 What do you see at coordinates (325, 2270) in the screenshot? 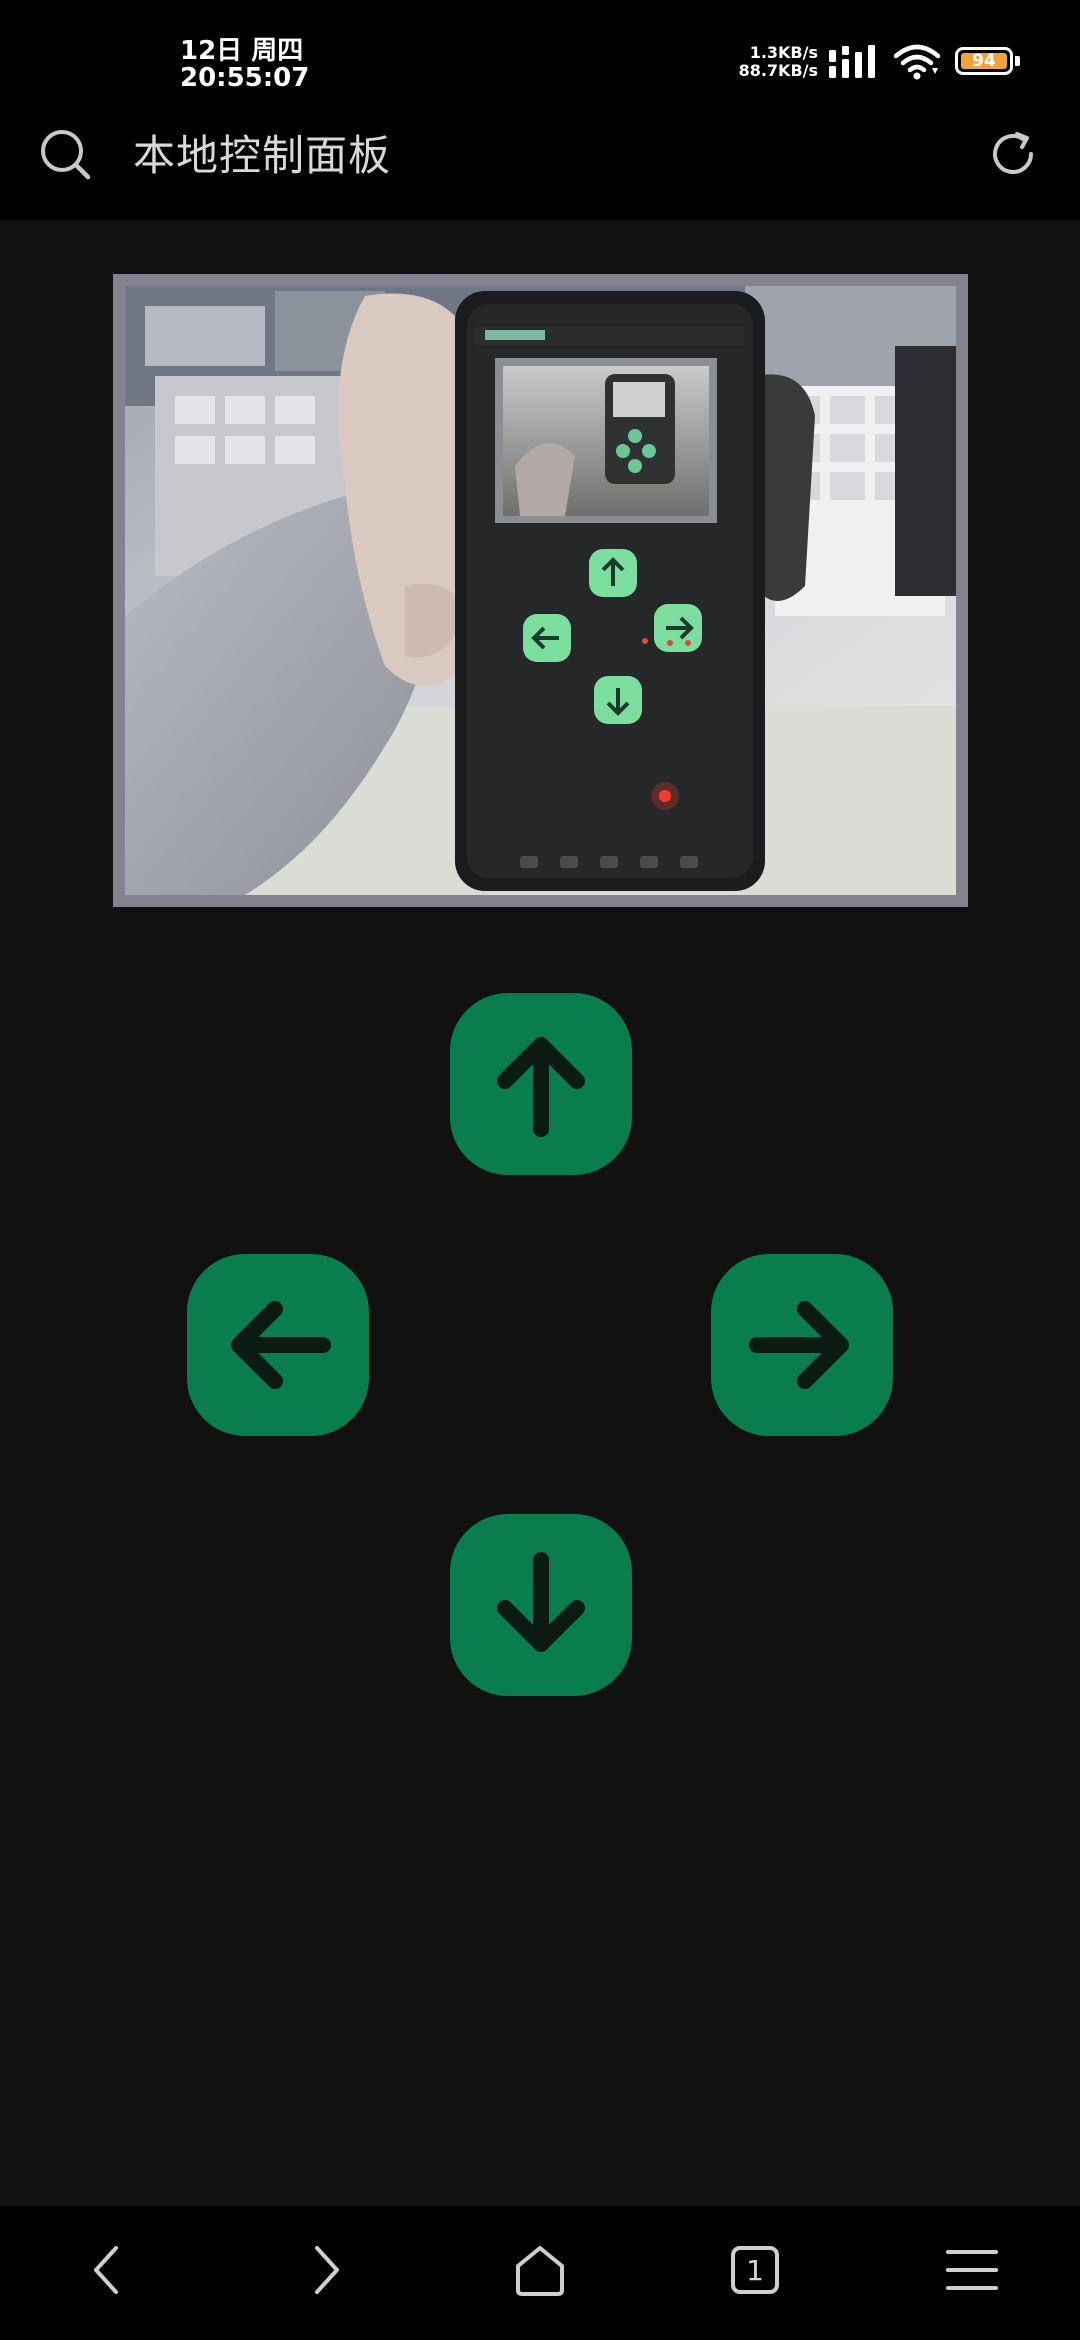
I see `forward-icon` at bounding box center [325, 2270].